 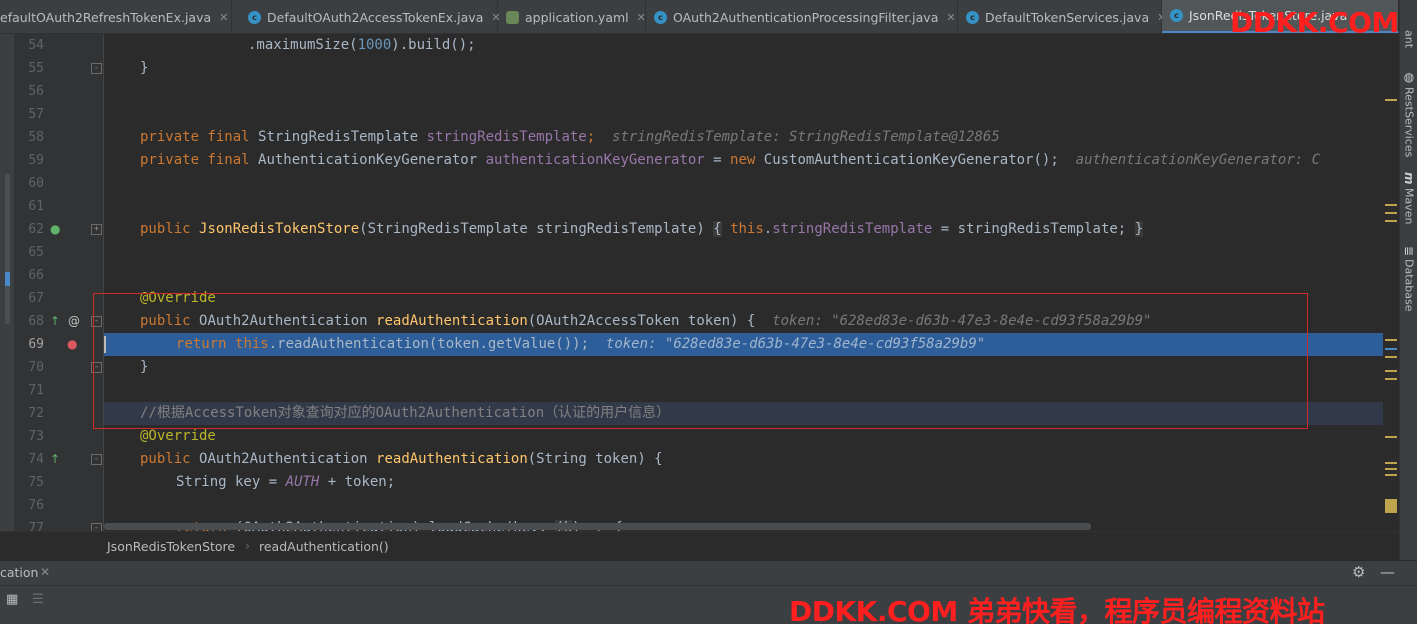 What do you see at coordinates (1409, 178) in the screenshot?
I see `maven-icon: m` at bounding box center [1409, 178].